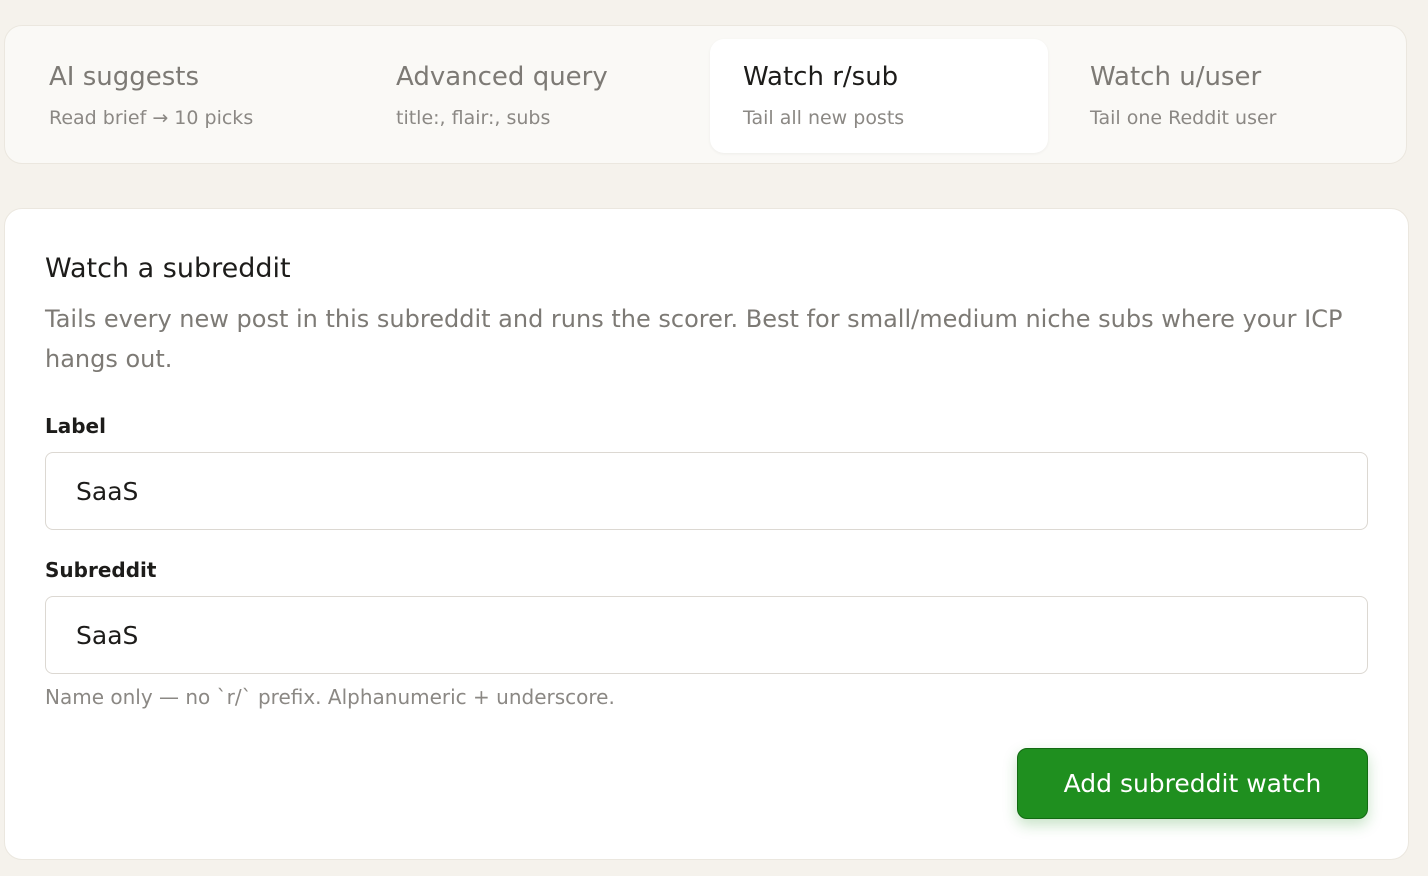 Image resolution: width=1428 pixels, height=876 pixels. I want to click on tab-watch-user: Watch u/user Tail one Reddit user, so click(1226, 96).